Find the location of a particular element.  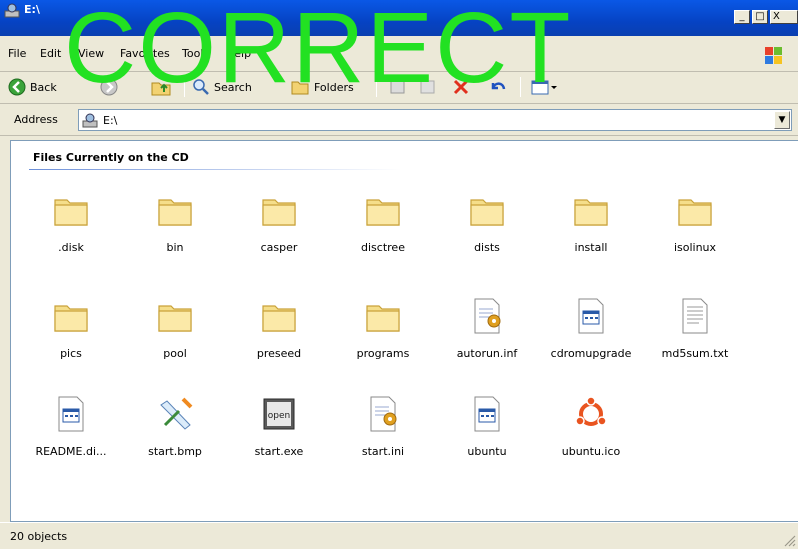

file-name-label: disctree is located at coordinates (383, 247).